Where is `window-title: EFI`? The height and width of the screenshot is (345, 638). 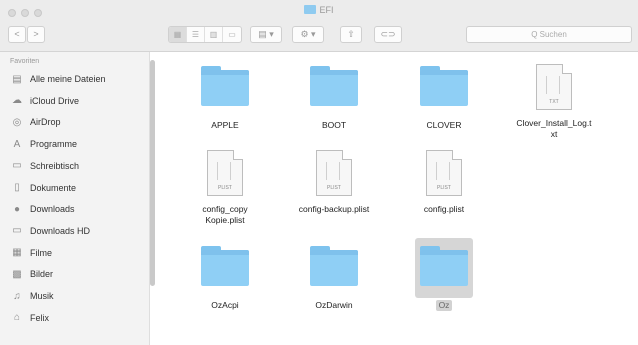
window-title: EFI is located at coordinates (319, 10).